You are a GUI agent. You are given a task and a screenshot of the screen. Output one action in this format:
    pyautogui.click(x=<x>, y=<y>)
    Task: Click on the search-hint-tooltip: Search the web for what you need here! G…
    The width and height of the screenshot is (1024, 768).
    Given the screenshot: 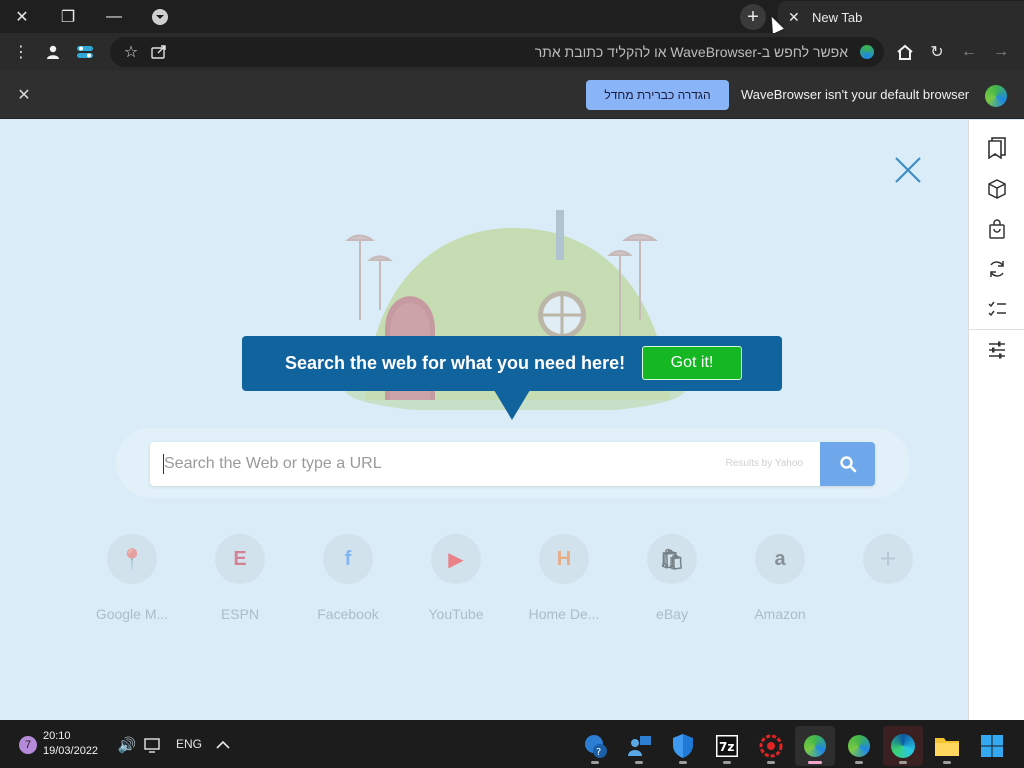 What is the action you would take?
    pyautogui.click(x=512, y=378)
    